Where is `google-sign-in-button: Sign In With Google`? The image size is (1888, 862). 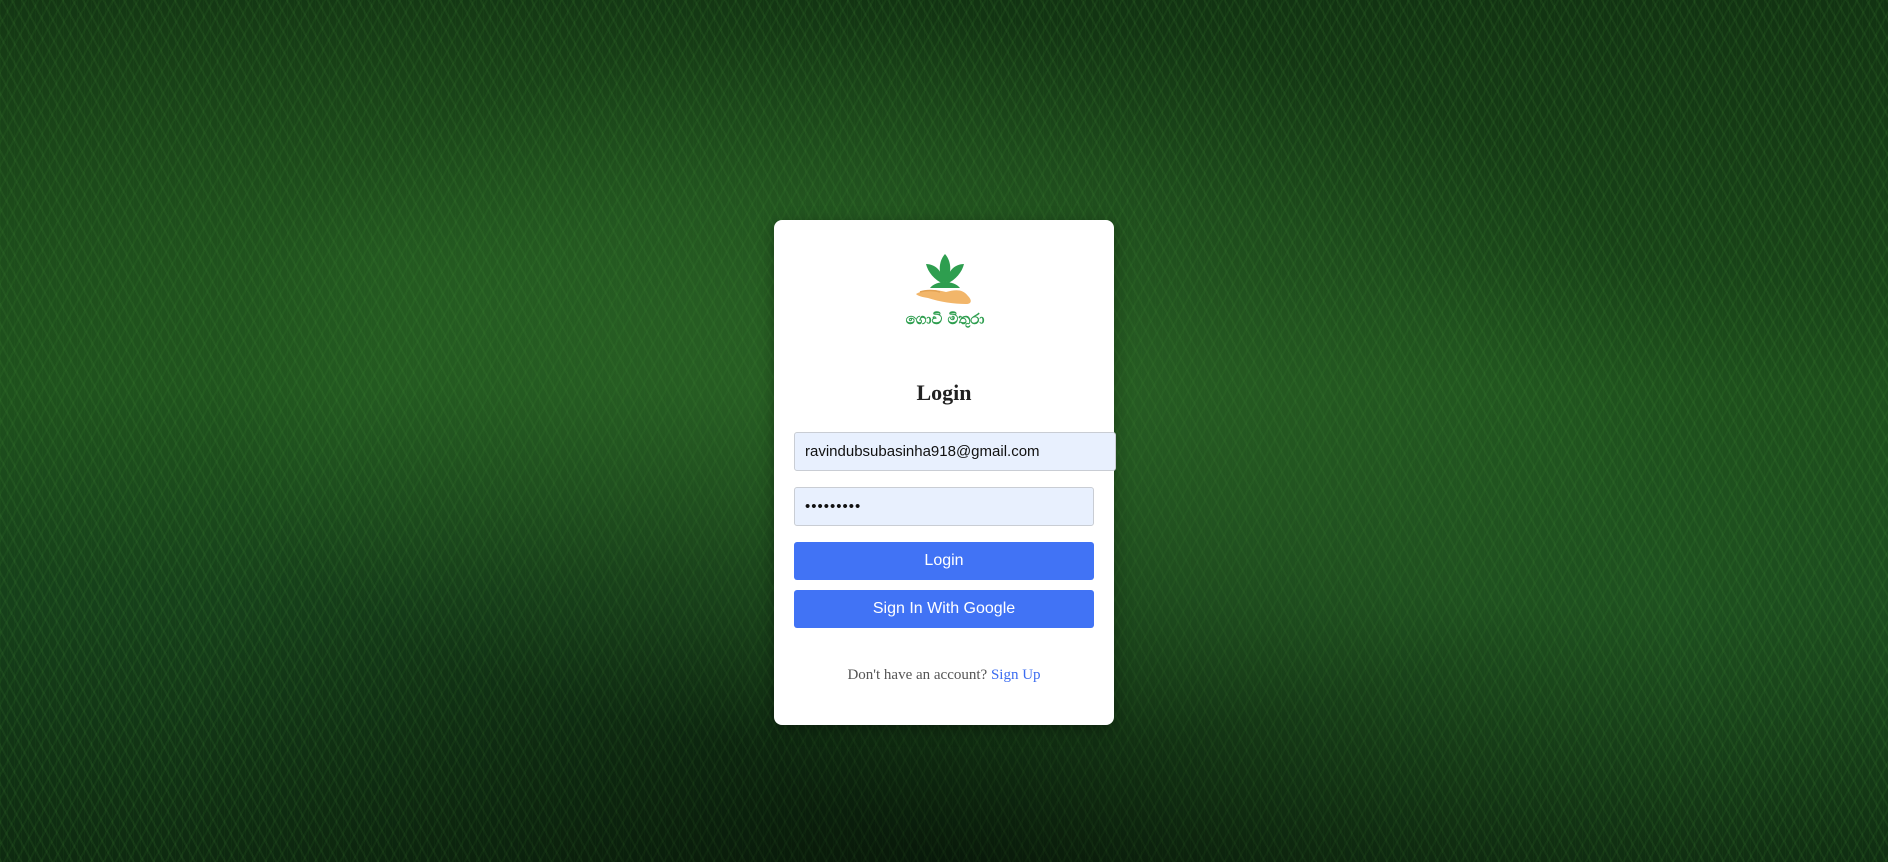
google-sign-in-button: Sign In With Google is located at coordinates (944, 609).